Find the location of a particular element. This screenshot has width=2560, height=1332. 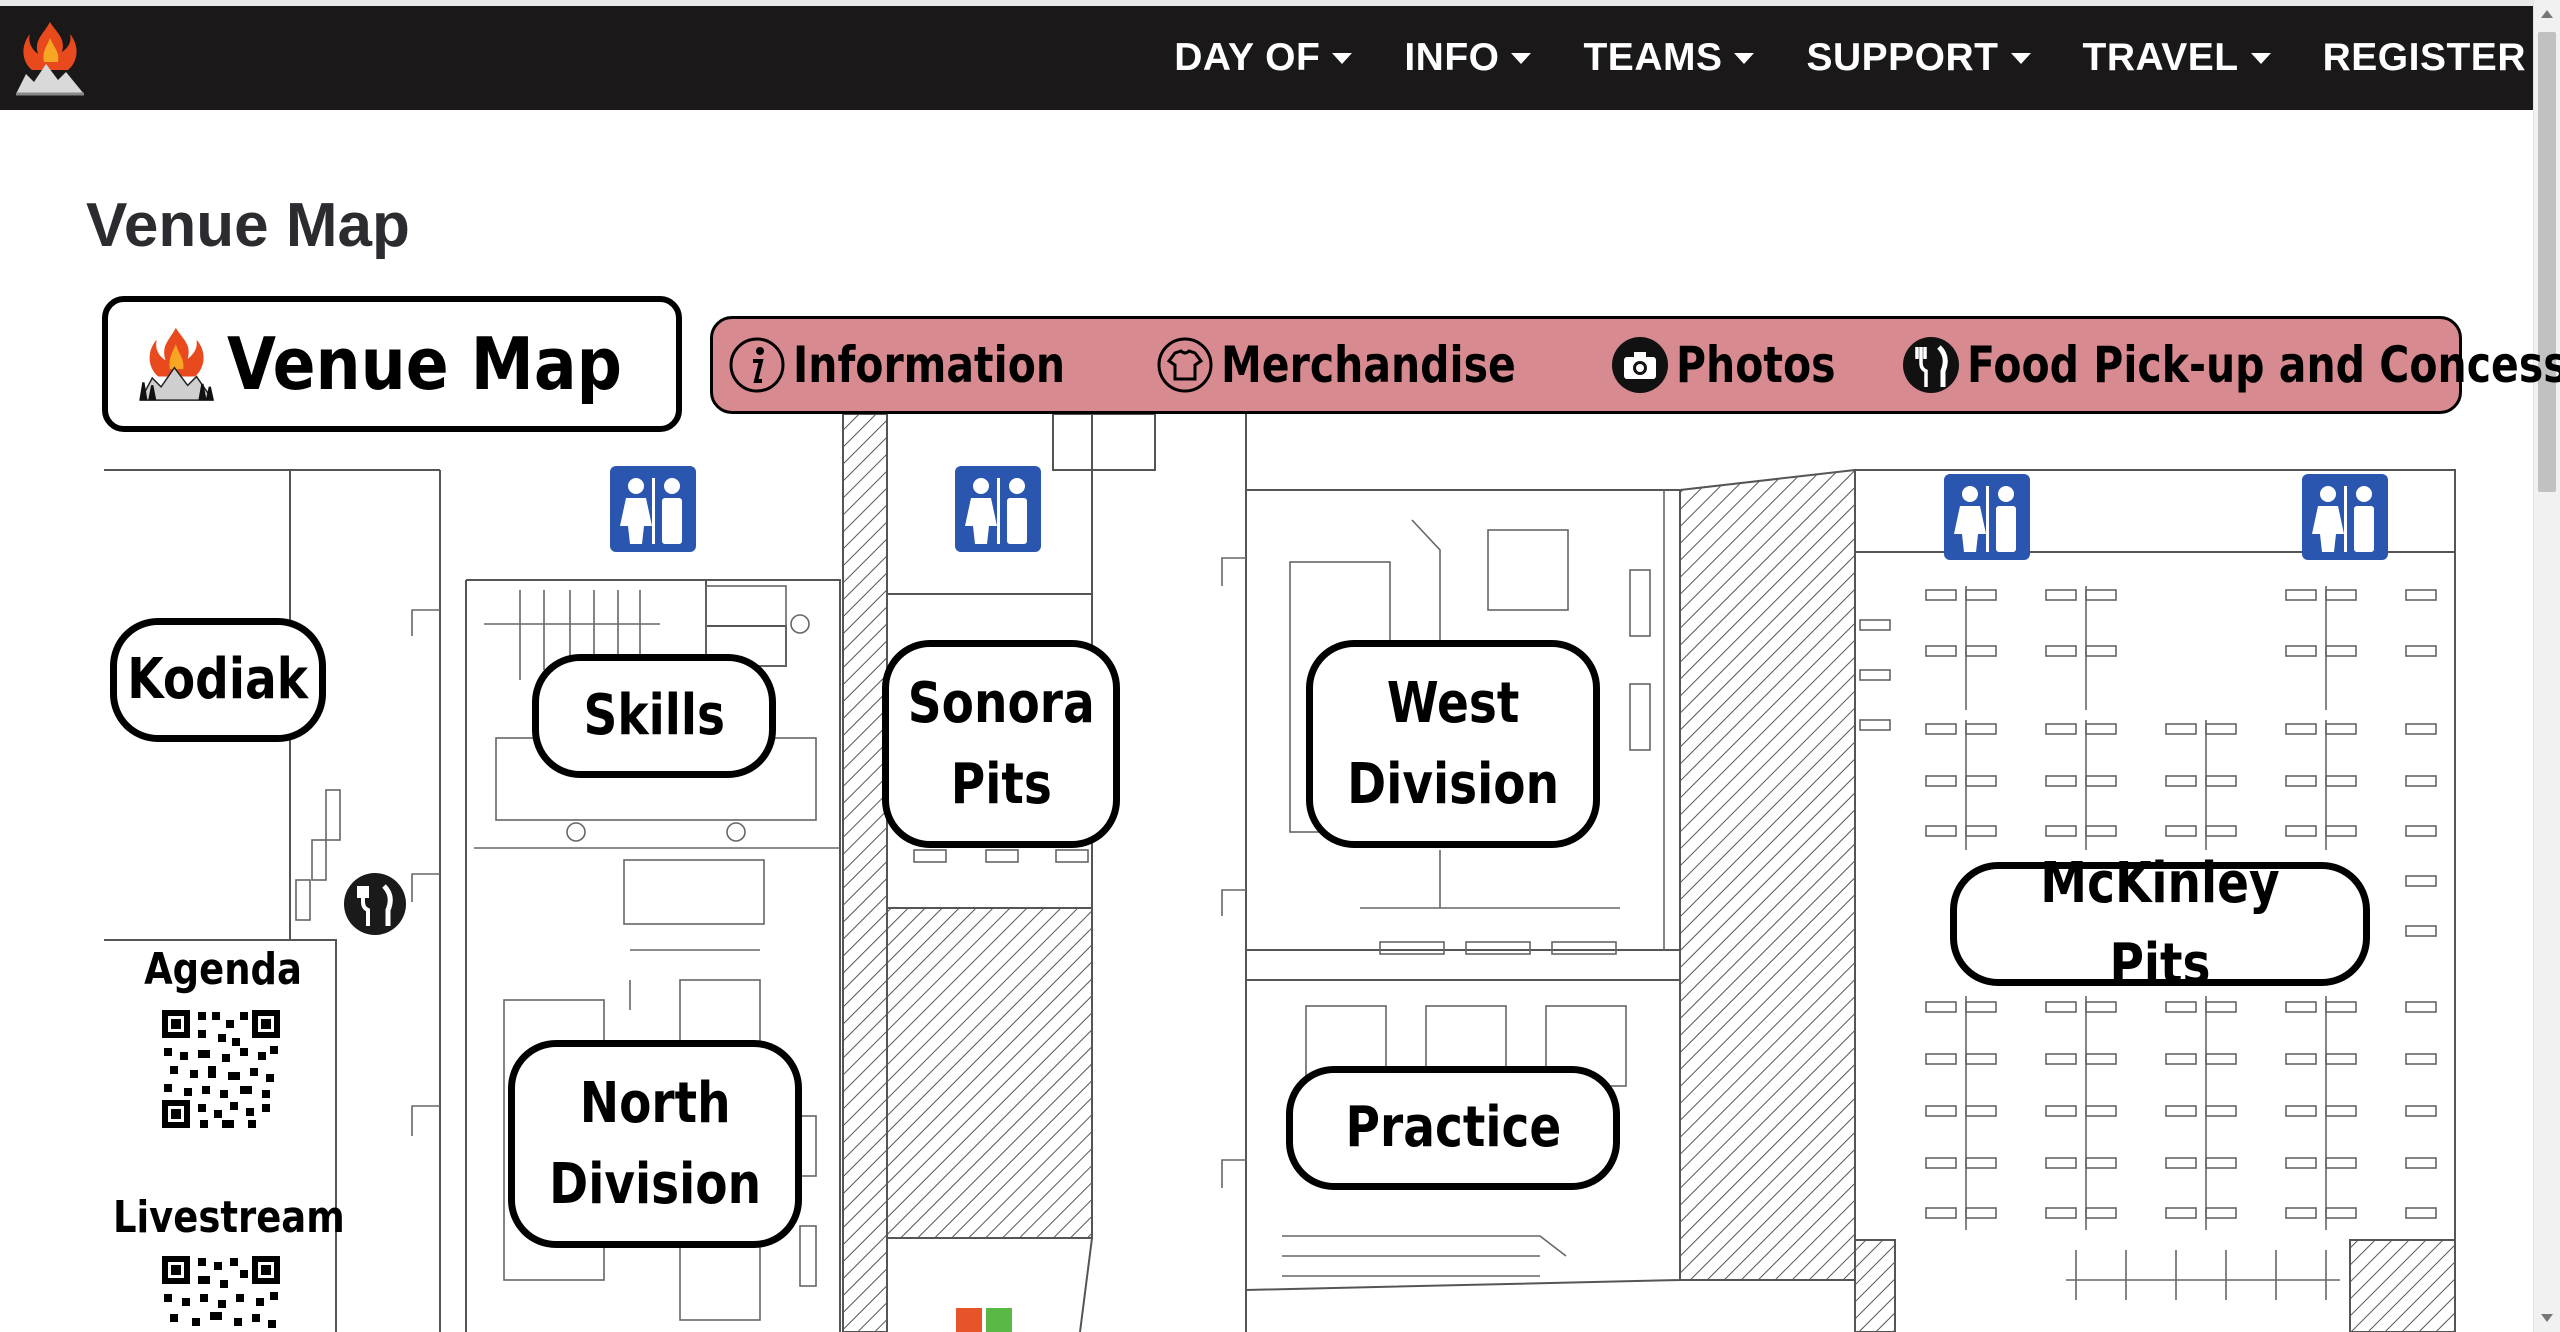

legend-item-photos: Photos is located at coordinates (1740, 365).